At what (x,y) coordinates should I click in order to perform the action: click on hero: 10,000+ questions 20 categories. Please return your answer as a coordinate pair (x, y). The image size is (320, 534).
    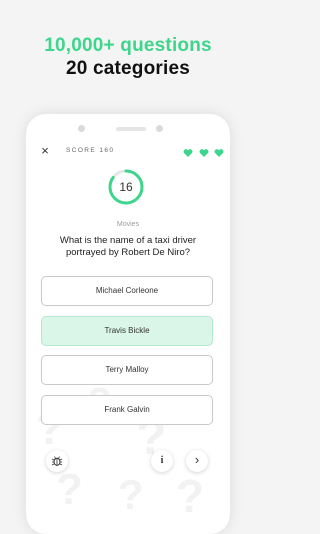
    Looking at the image, I should click on (128, 57).